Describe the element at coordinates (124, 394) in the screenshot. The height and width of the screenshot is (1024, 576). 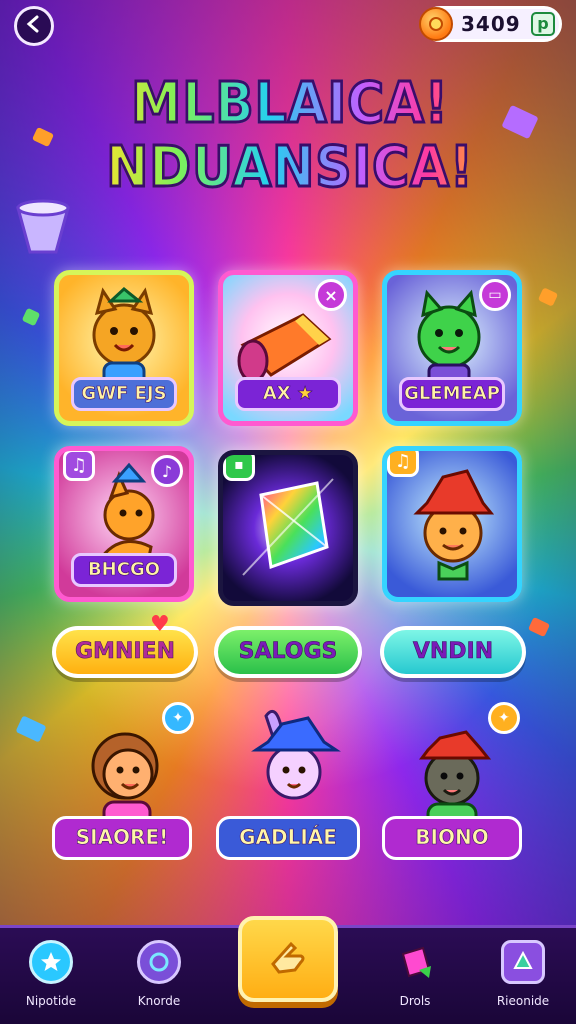
I see `card-label: GWF EJS` at that location.